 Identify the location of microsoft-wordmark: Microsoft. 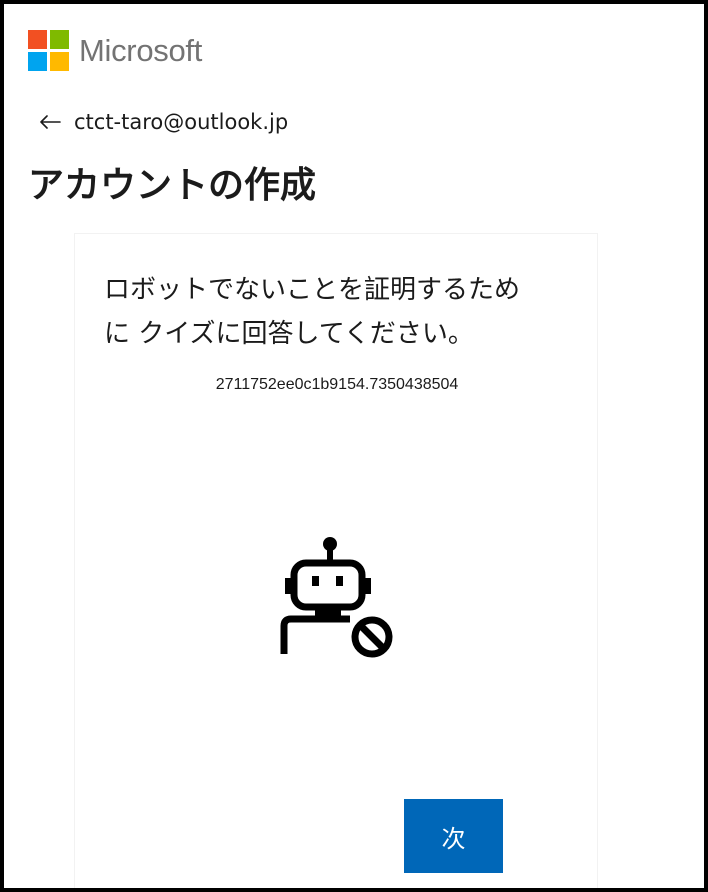
(141, 50).